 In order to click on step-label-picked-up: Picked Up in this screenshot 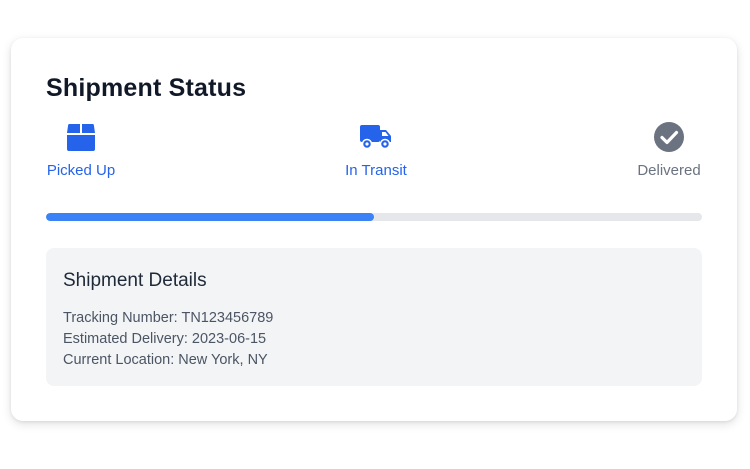, I will do `click(81, 170)`.